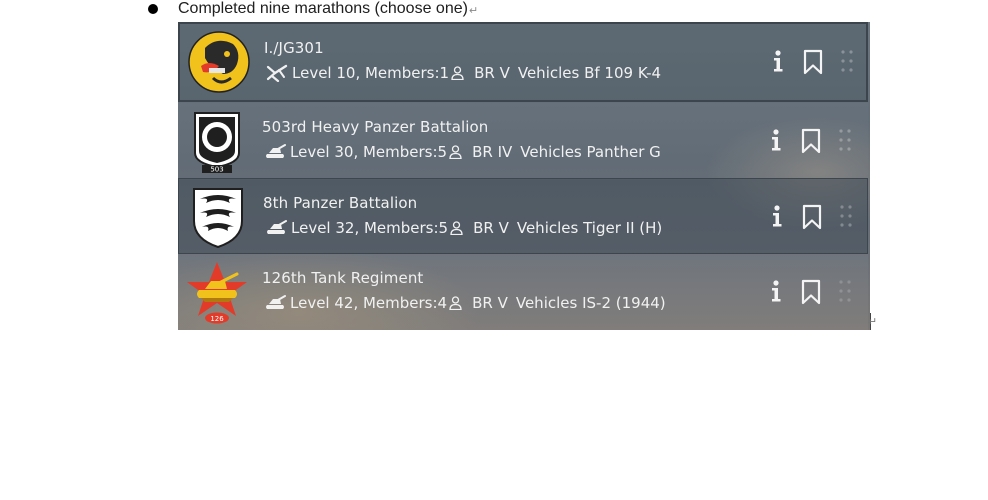 Image resolution: width=988 pixels, height=500 pixels. I want to click on squad-row-jg301: I./JG301 Level 10, Members:1 BR V Vehicl, so click(523, 62).